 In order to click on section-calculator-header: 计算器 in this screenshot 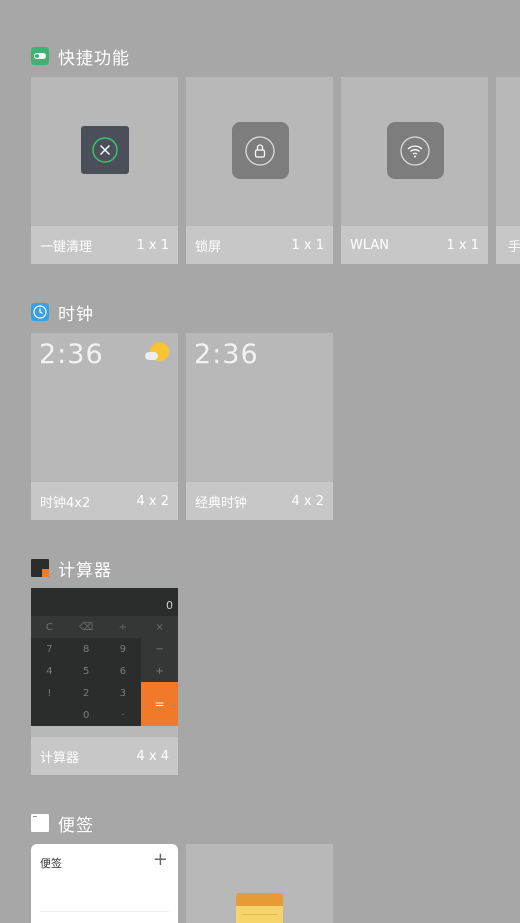, I will do `click(71, 568)`.